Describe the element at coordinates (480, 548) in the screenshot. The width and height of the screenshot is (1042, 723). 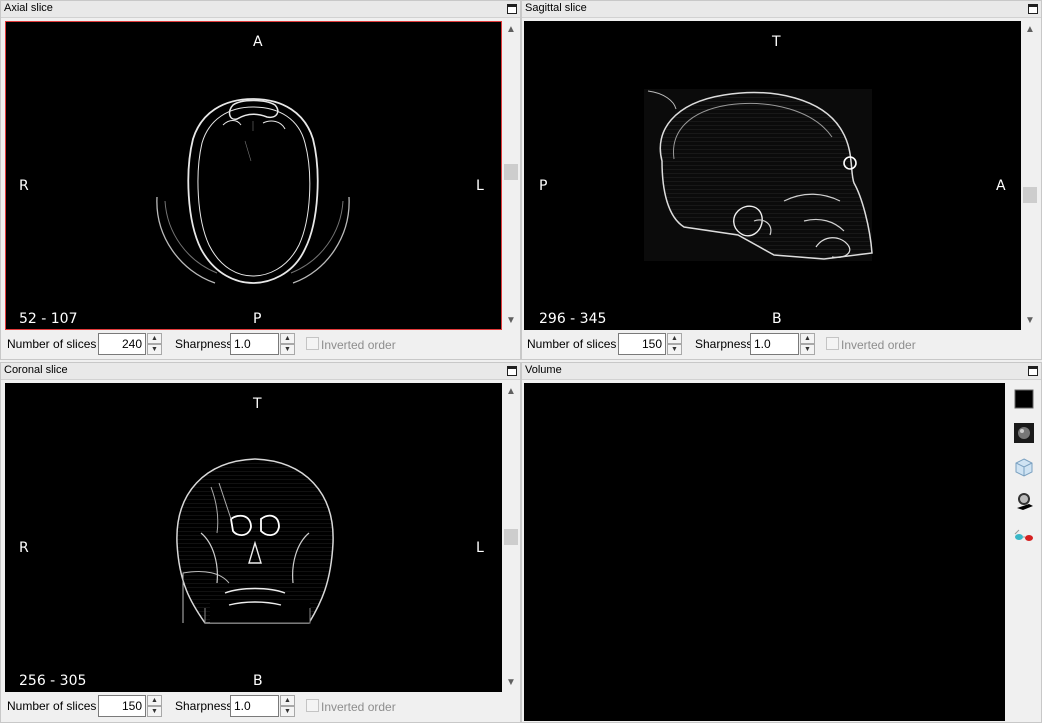
I see `coronal-label-right: L` at that location.